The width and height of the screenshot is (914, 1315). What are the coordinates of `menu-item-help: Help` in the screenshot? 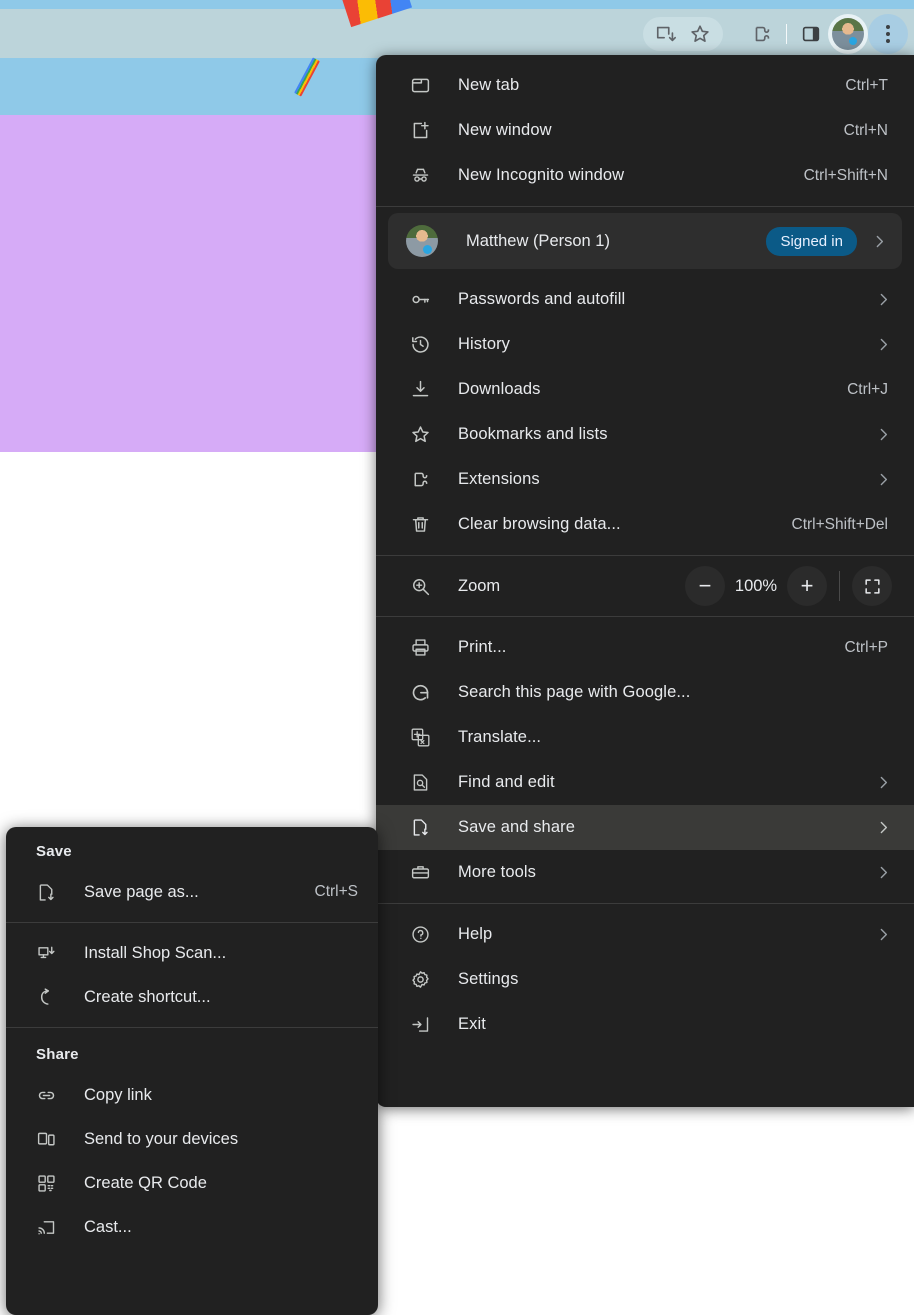 It's located at (645, 934).